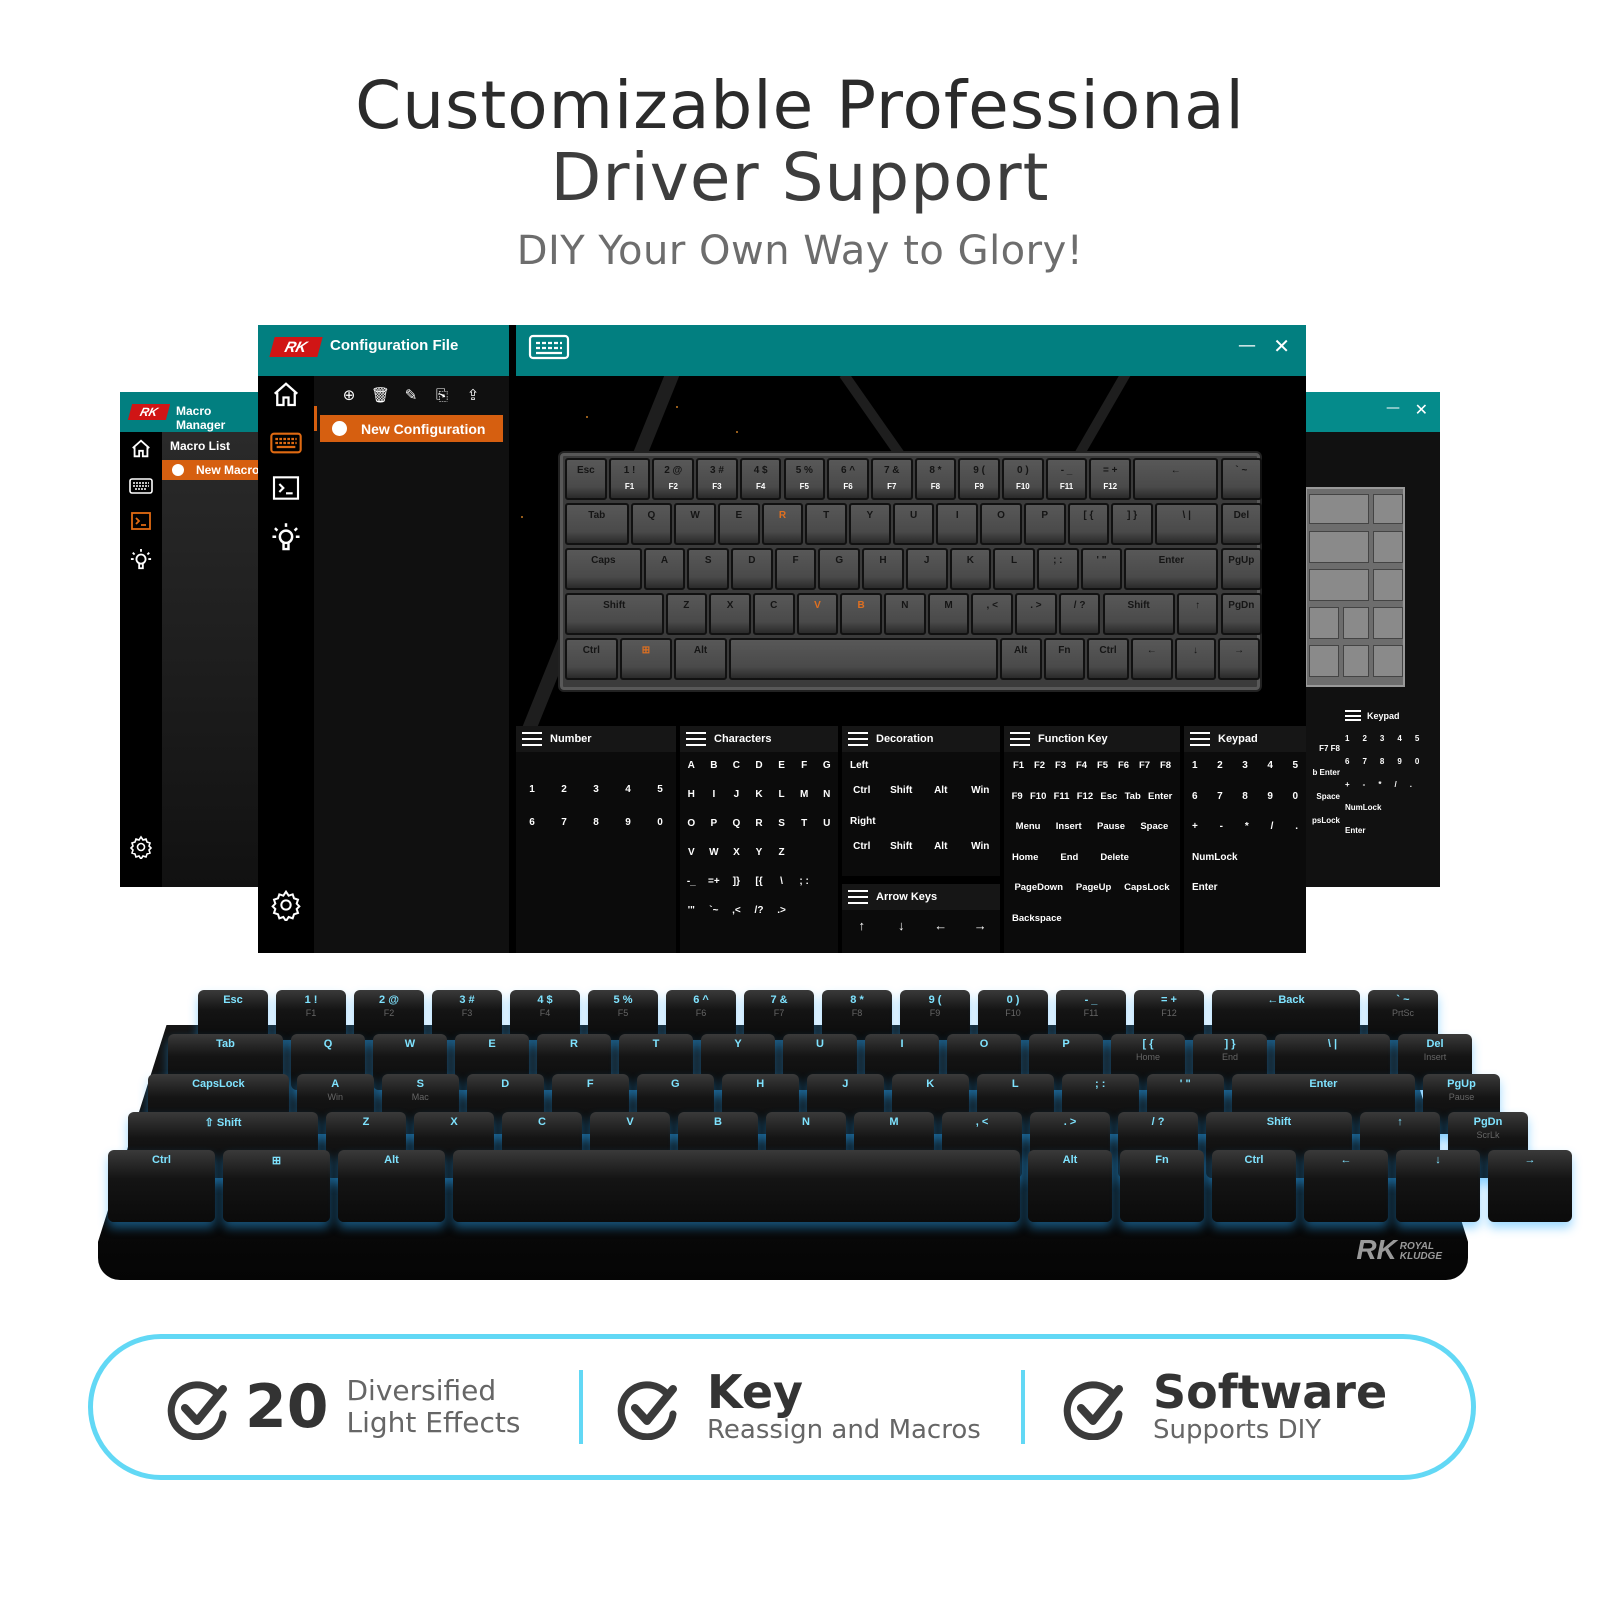 This screenshot has height=1600, width=1600. What do you see at coordinates (1088, 524) in the screenshot?
I see `key: [ {` at bounding box center [1088, 524].